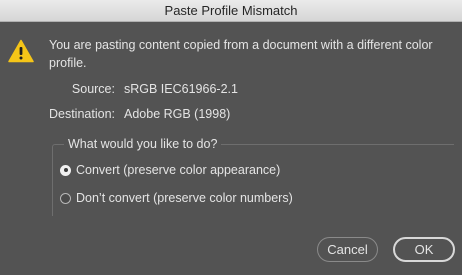 The image size is (462, 275). I want to click on options-legend: What would you like to do?, so click(143, 144).